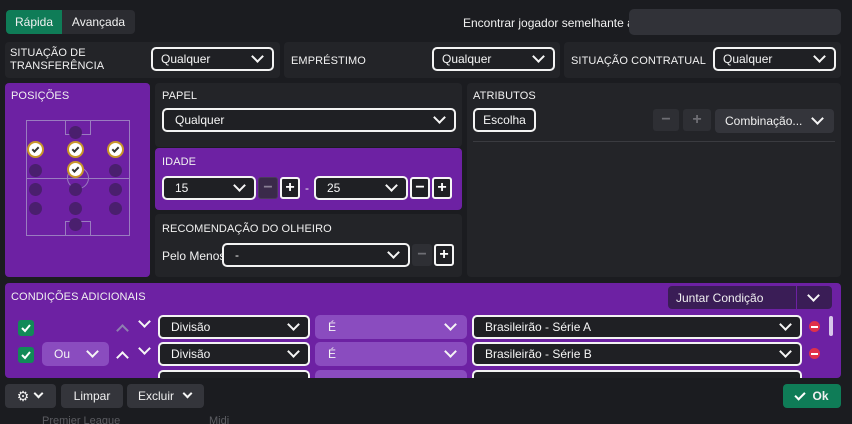 The width and height of the screenshot is (852, 424). Describe the element at coordinates (637, 327) in the screenshot. I see `condition-value-dropdown: Brasileirão - Série A` at that location.